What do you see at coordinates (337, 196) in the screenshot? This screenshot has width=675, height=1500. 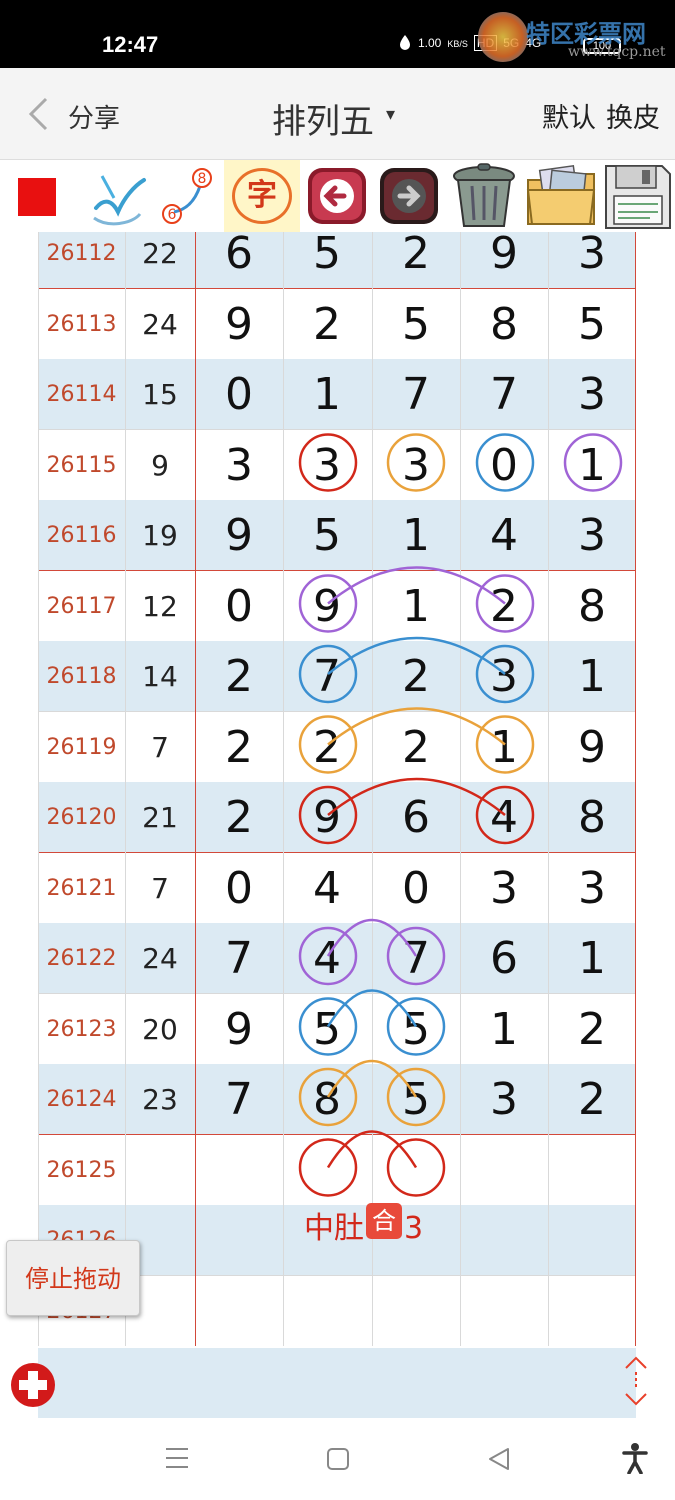 I see `arrow-left-icon` at bounding box center [337, 196].